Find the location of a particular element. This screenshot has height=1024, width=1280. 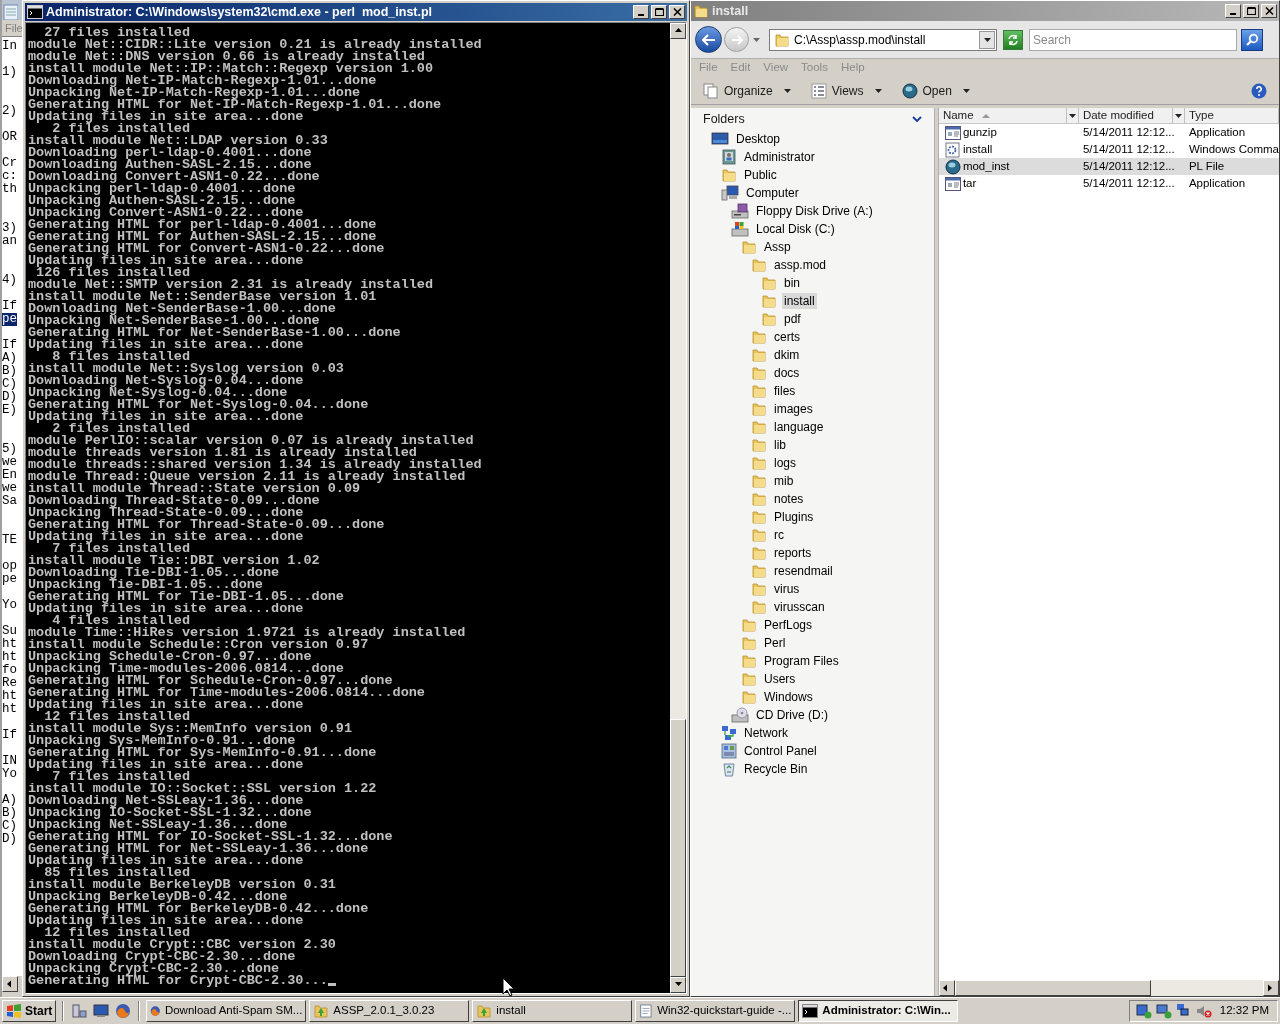

folder-tree-item: Network is located at coordinates (766, 733).